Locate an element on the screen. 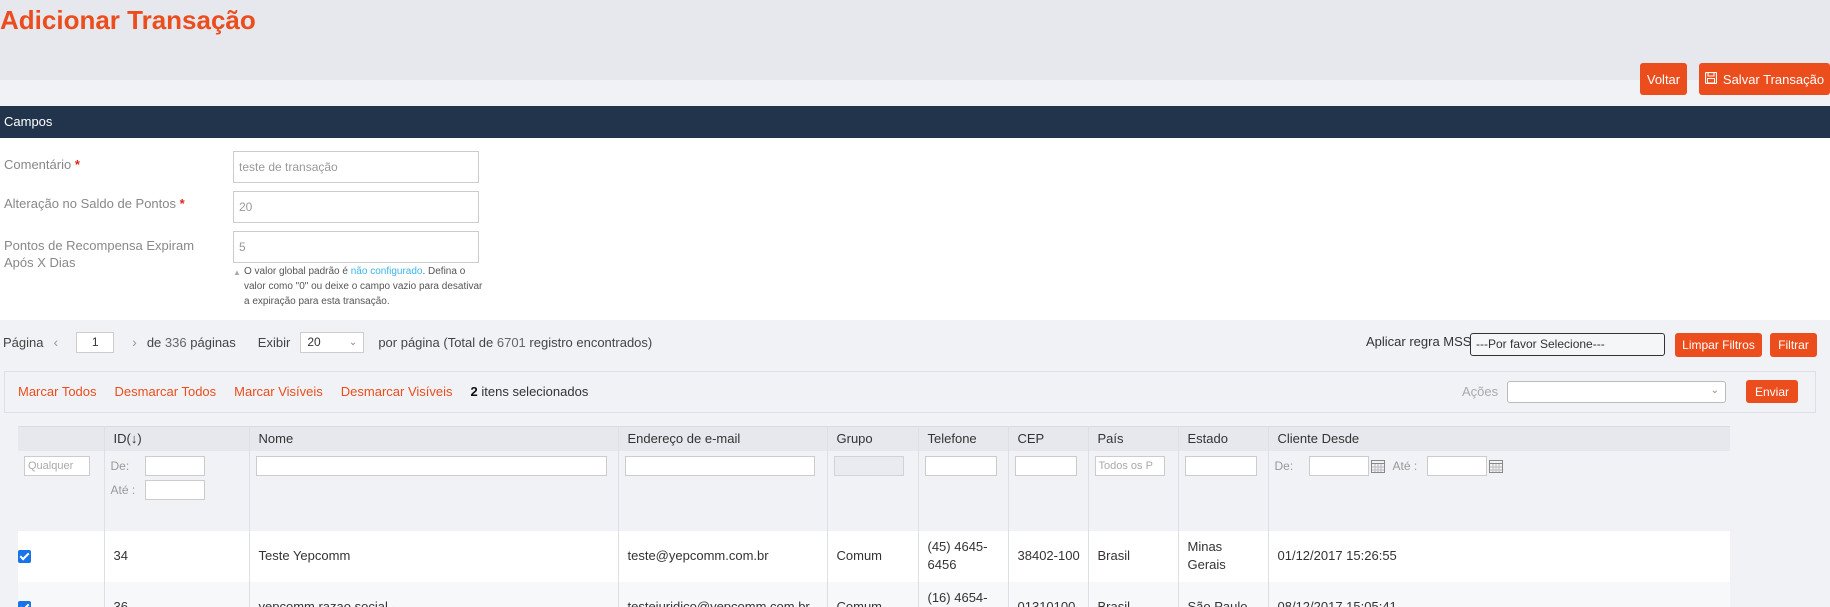 Image resolution: width=1830 pixels, height=607 pixels. save-transaction-label: Salvar Transação is located at coordinates (1773, 79).